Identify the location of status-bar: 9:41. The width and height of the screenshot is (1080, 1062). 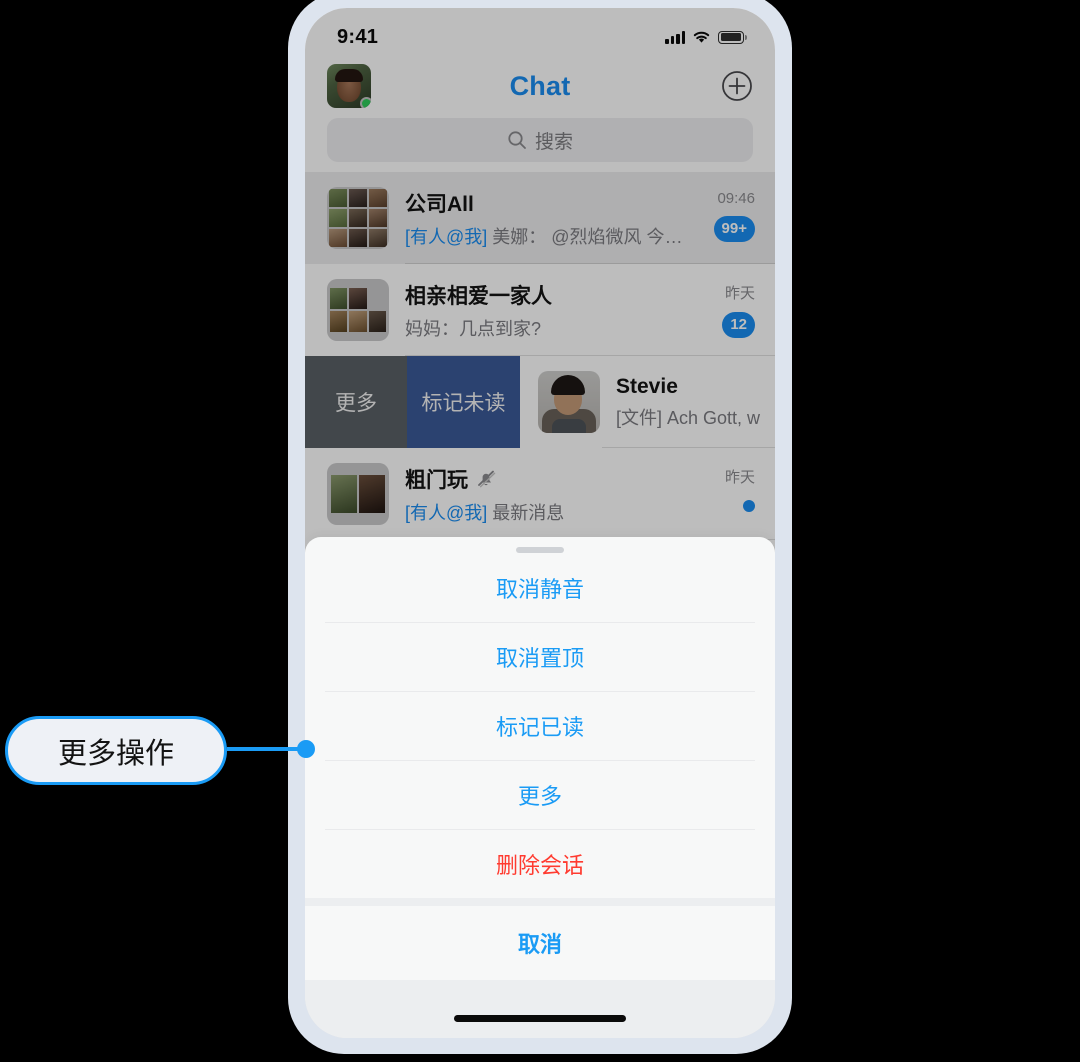
(540, 31).